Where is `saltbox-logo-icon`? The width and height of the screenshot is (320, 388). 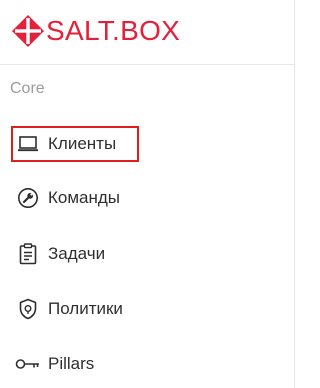
saltbox-logo-icon is located at coordinates (28, 31).